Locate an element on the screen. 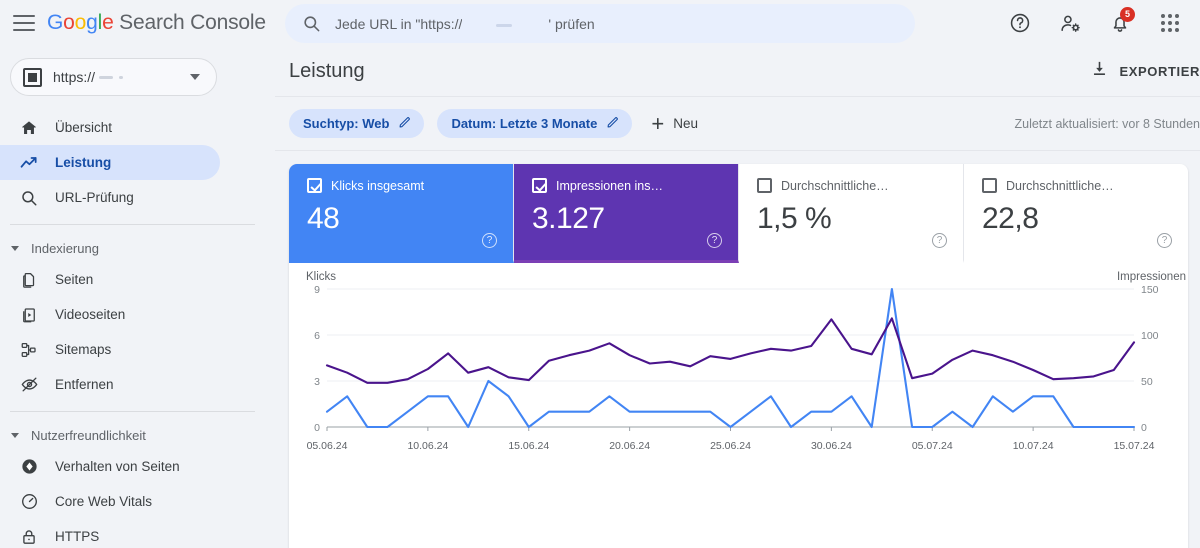 The height and width of the screenshot is (548, 1200). trending-up-icon is located at coordinates (29, 163).